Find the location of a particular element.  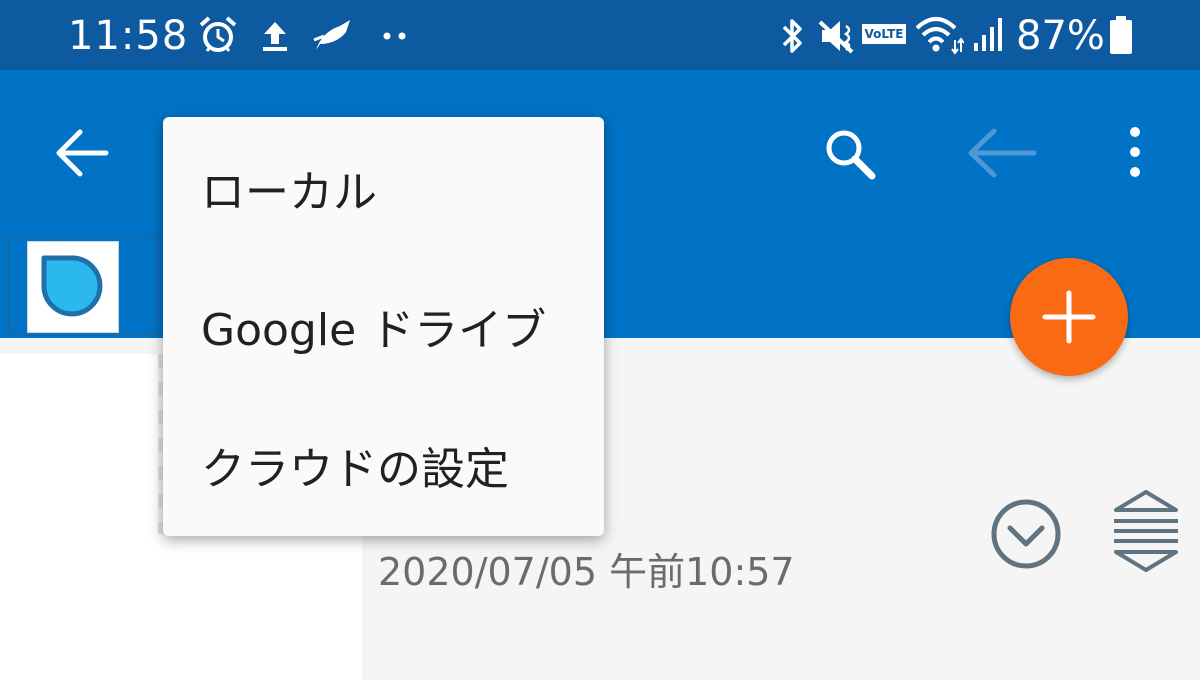

plus-icon is located at coordinates (1069, 317).